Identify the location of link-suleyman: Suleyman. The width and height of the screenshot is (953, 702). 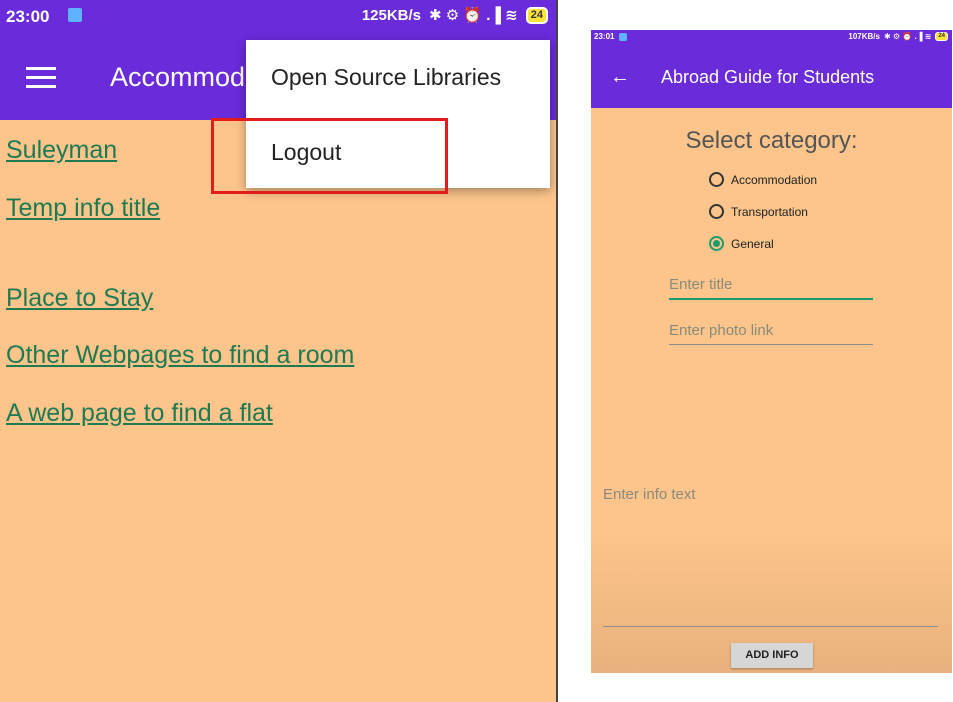
(61, 150).